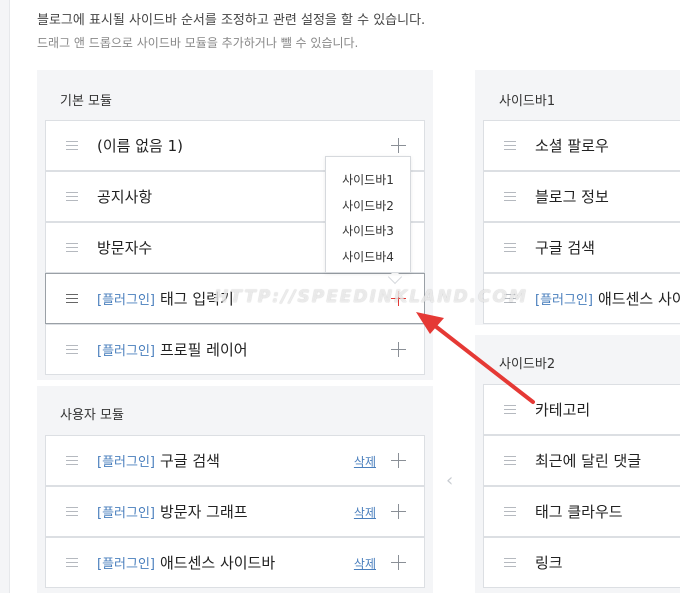  Describe the element at coordinates (92, 415) in the screenshot. I see `user-modules-title: 사용자 모듈` at that location.